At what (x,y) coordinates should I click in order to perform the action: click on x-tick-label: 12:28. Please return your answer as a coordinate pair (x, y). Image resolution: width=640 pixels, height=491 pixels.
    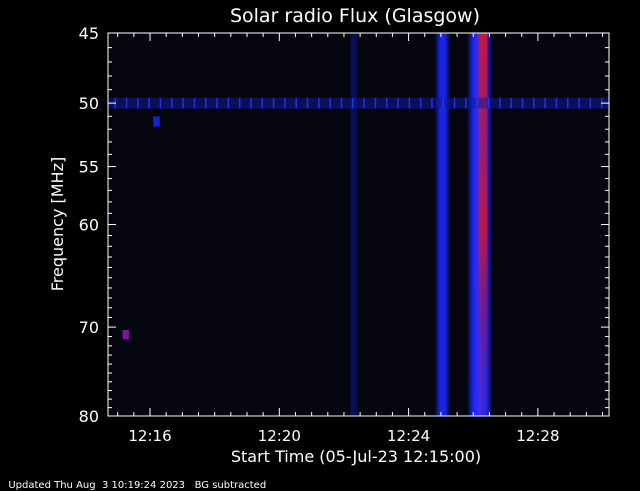
    Looking at the image, I should click on (537, 436).